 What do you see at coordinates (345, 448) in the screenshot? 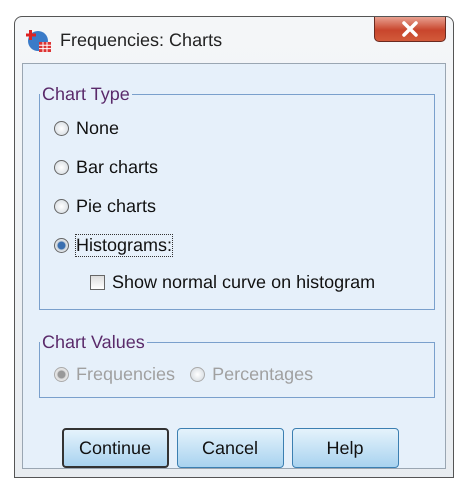
I see `dialog-button: Help` at bounding box center [345, 448].